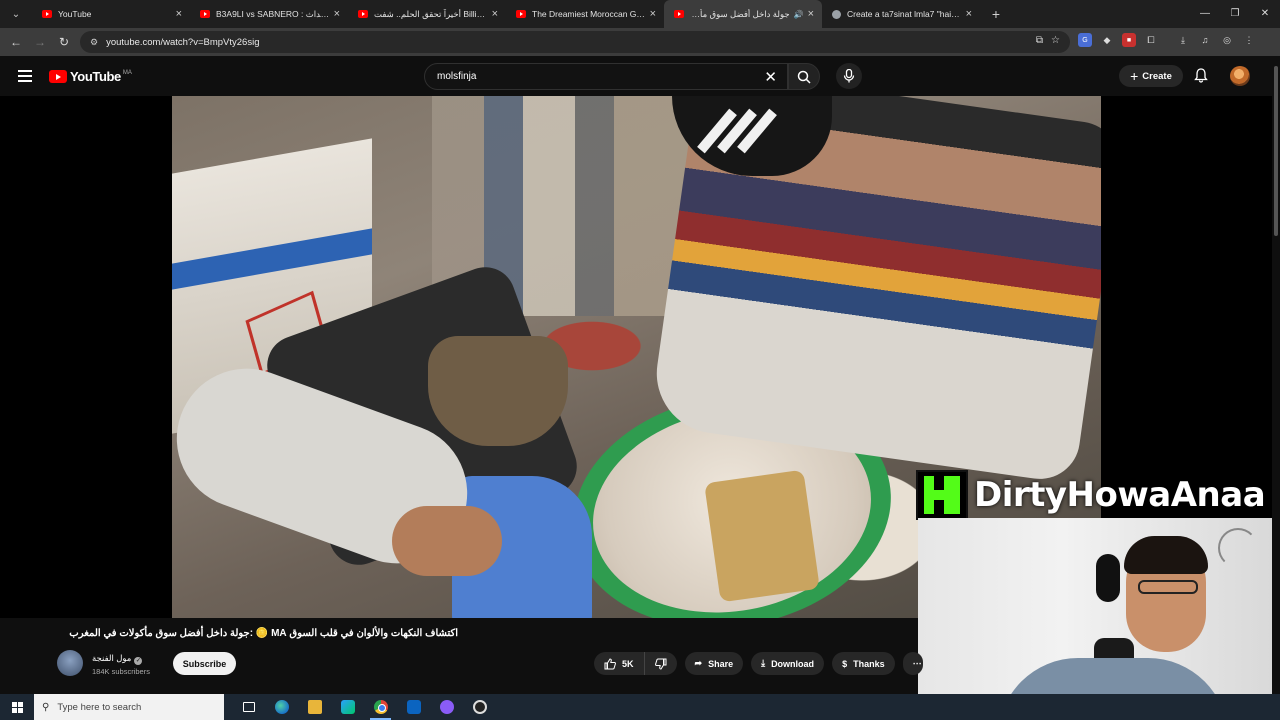  What do you see at coordinates (849, 76) in the screenshot?
I see `voice-search-button` at bounding box center [849, 76].